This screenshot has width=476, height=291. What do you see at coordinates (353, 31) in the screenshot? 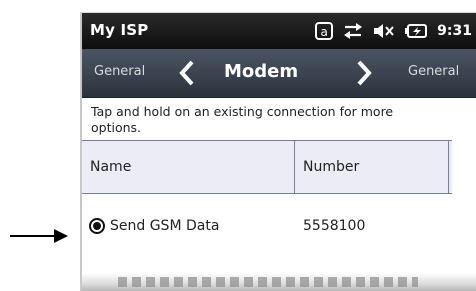
I see `sync-arrows-icon` at bounding box center [353, 31].